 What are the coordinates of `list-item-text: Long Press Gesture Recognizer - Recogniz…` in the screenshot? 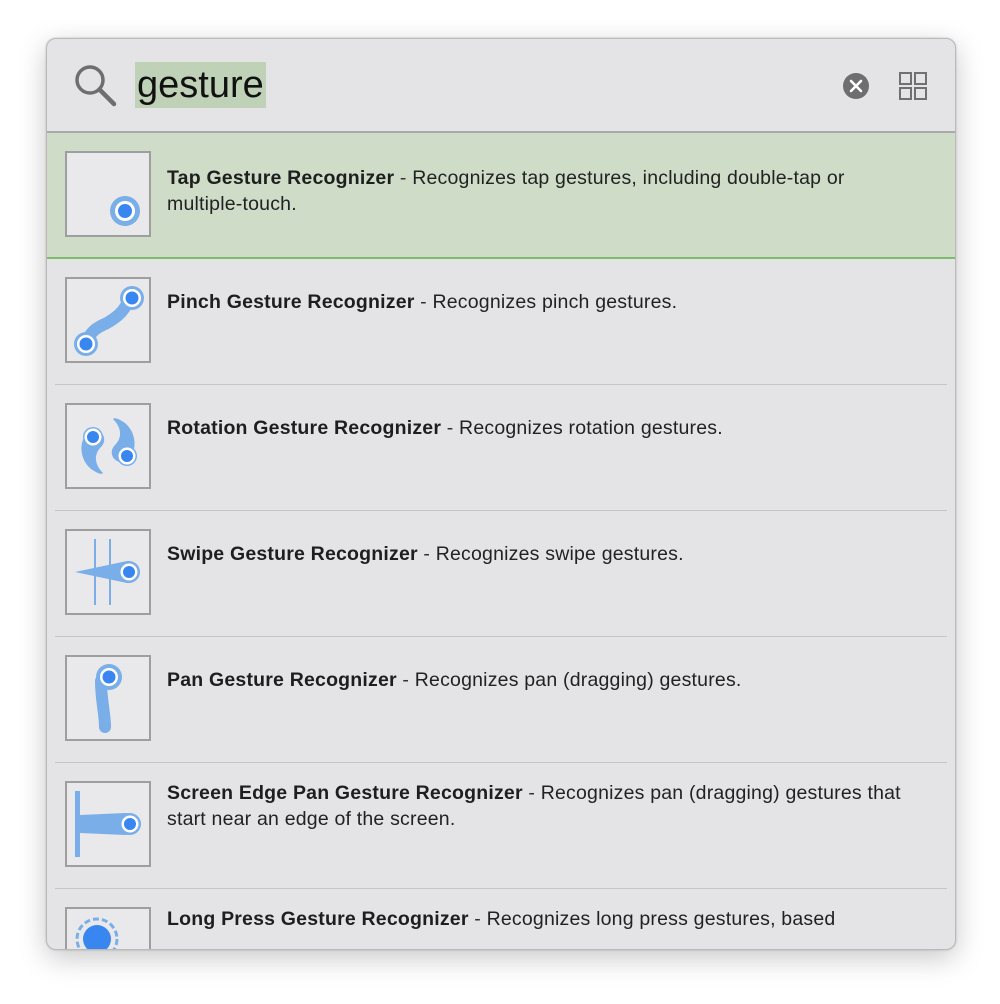 It's located at (546, 919).